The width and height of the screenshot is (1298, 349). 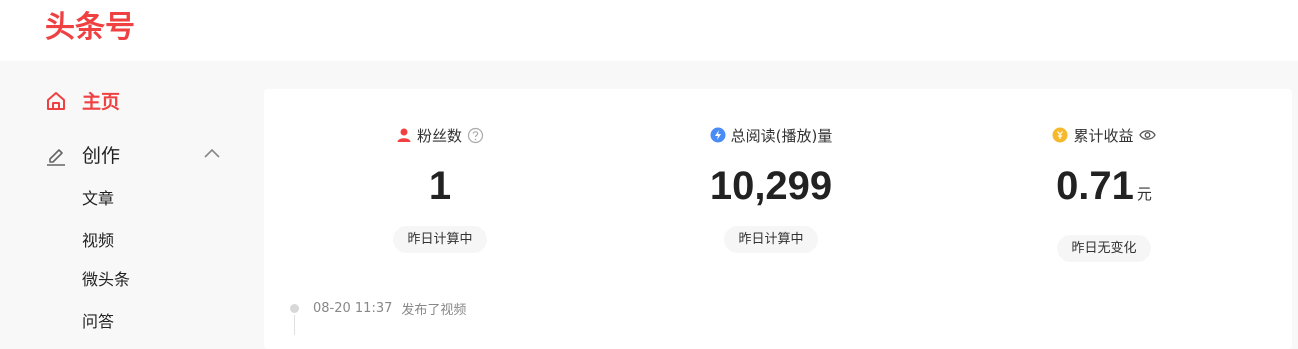 What do you see at coordinates (1060, 135) in the screenshot?
I see `coin-icon` at bounding box center [1060, 135].